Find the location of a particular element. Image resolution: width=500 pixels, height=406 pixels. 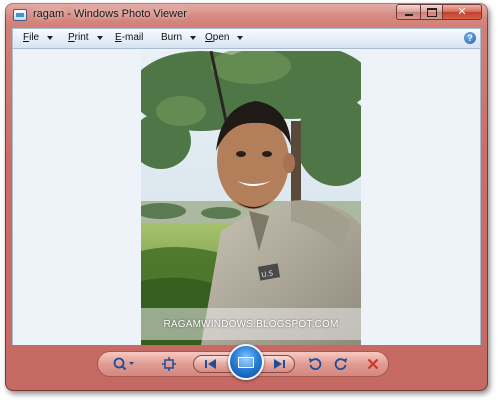

zoom-icon is located at coordinates (123, 364).